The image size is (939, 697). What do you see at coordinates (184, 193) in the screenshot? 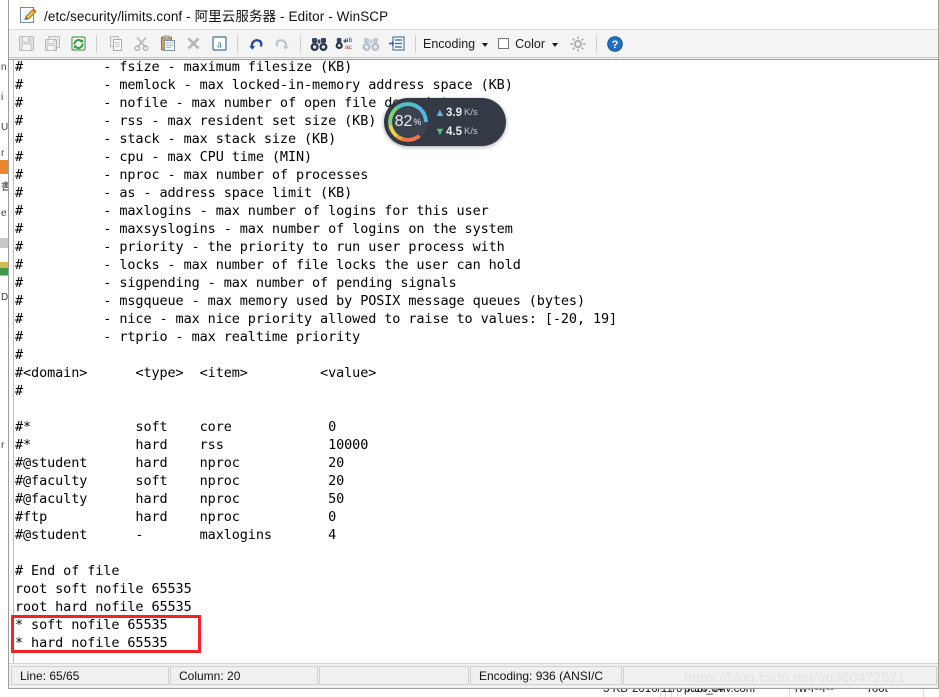
I see `code-line: # - as - address space limit (KB)` at bounding box center [184, 193].